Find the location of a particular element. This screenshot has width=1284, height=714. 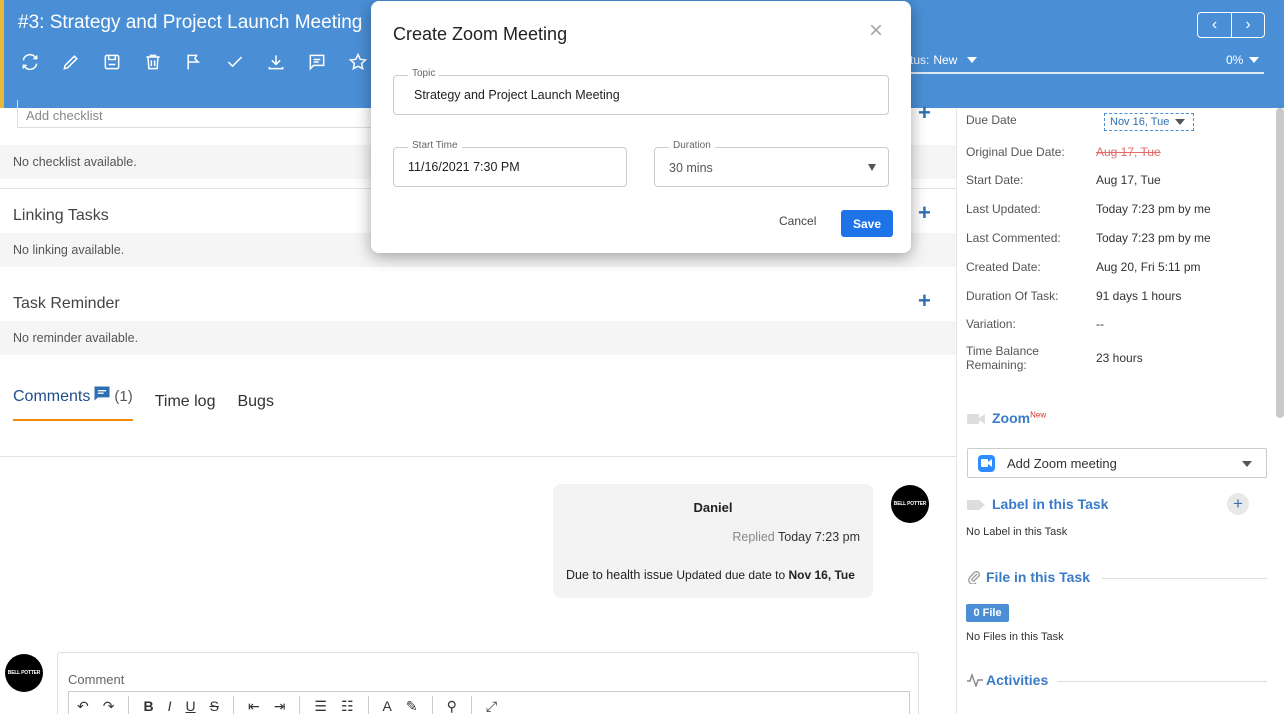

task-navigation: ‹ › is located at coordinates (1231, 25).